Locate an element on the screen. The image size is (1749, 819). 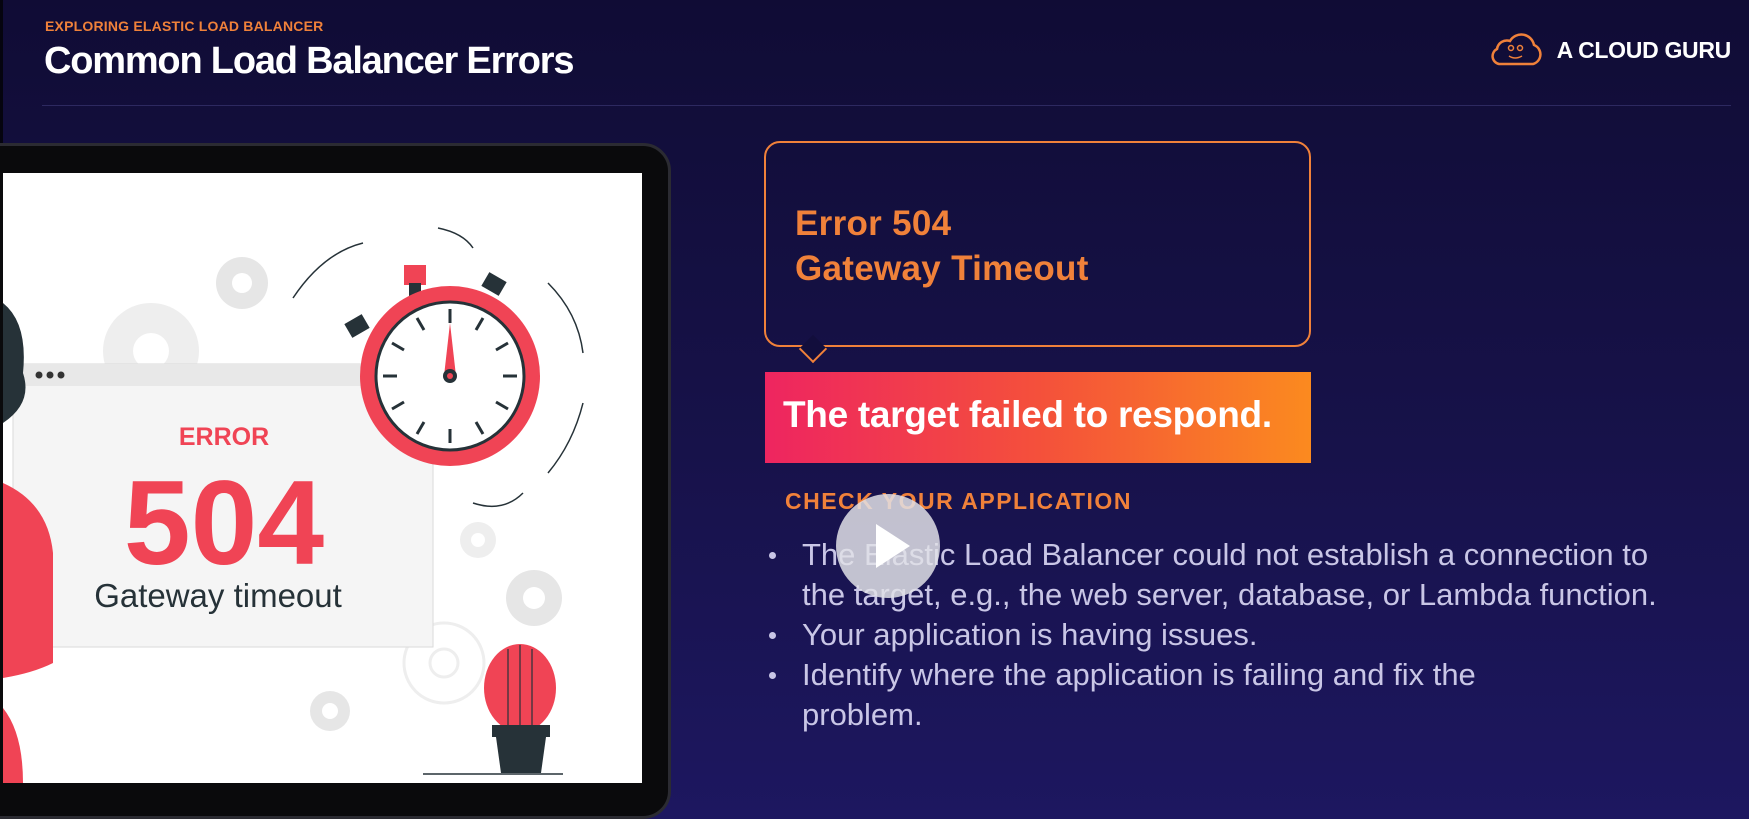
section-heading: CHECK YOUR APPLICATION is located at coordinates (958, 501).